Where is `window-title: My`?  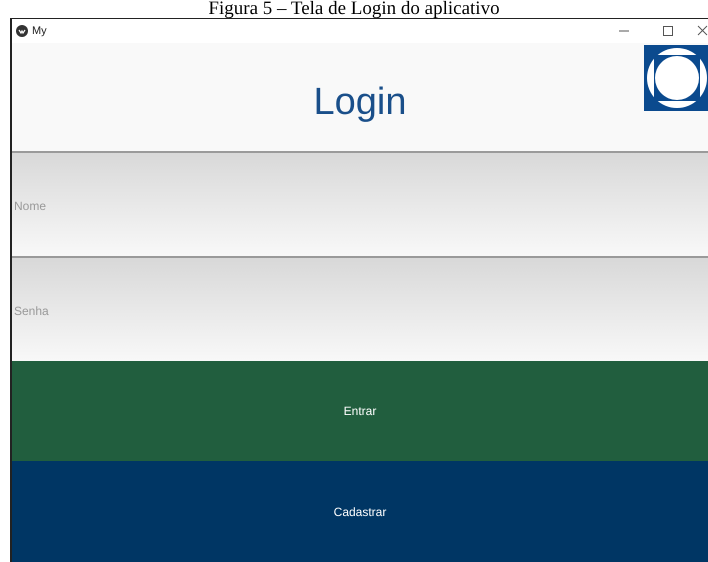 window-title: My is located at coordinates (39, 31).